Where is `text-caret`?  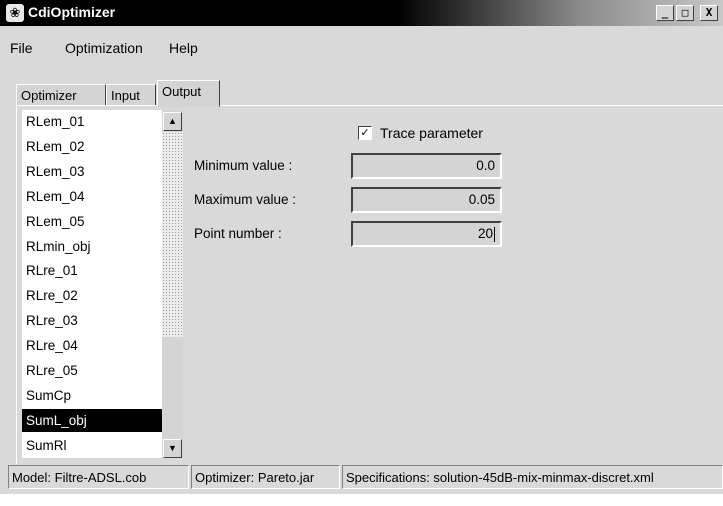
text-caret is located at coordinates (494, 234).